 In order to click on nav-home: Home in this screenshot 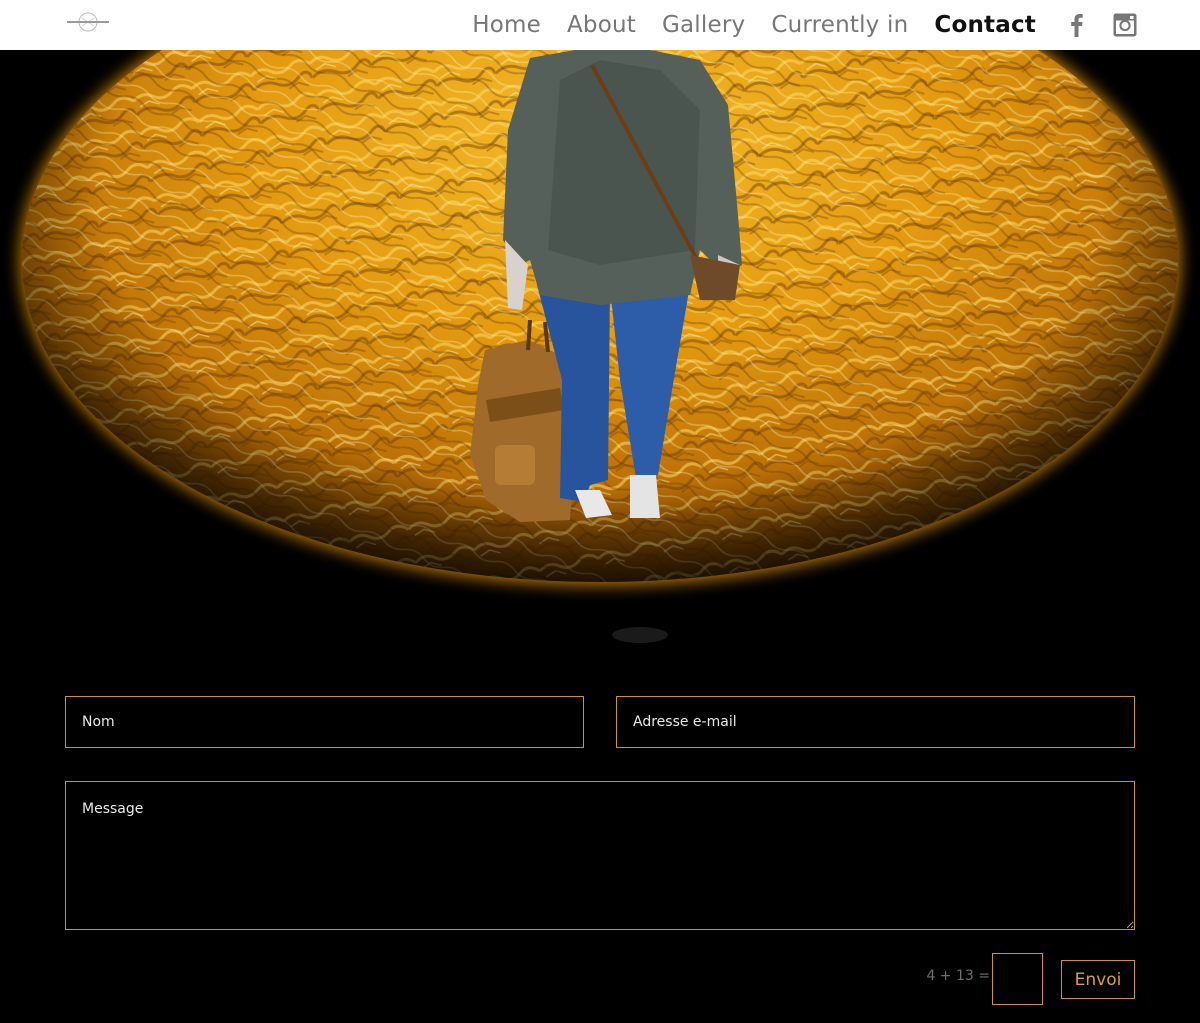, I will do `click(506, 25)`.